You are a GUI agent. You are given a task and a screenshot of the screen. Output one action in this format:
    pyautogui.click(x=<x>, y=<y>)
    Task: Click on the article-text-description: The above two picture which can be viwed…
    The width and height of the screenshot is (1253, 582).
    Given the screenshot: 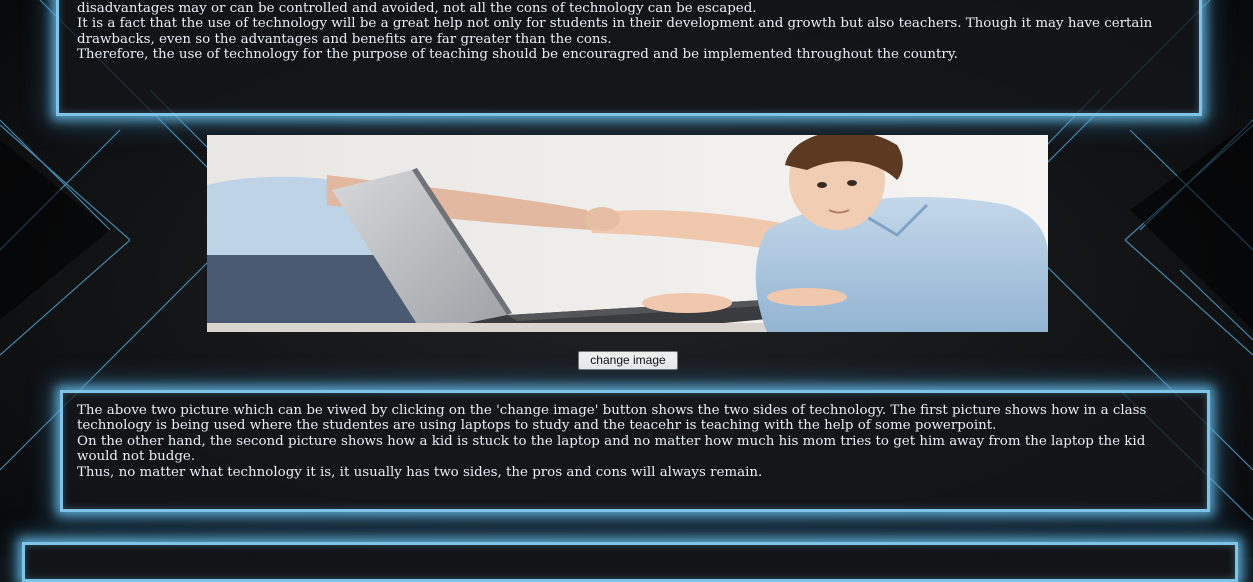 What is the action you would take?
    pyautogui.click(x=637, y=441)
    